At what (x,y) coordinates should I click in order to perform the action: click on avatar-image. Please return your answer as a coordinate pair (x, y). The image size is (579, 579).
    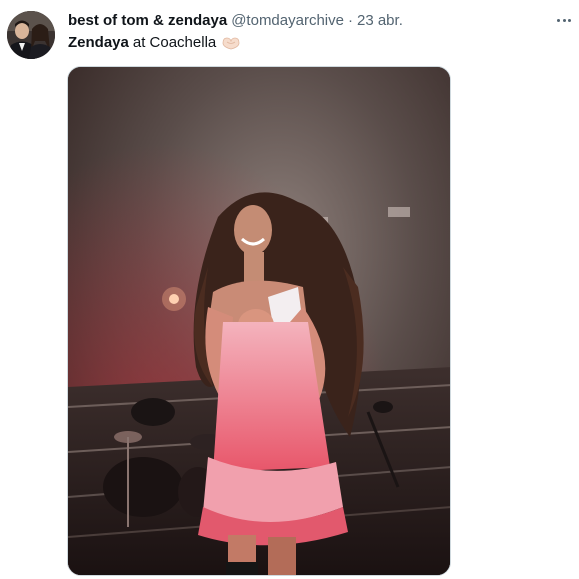
    Looking at the image, I should click on (31, 35).